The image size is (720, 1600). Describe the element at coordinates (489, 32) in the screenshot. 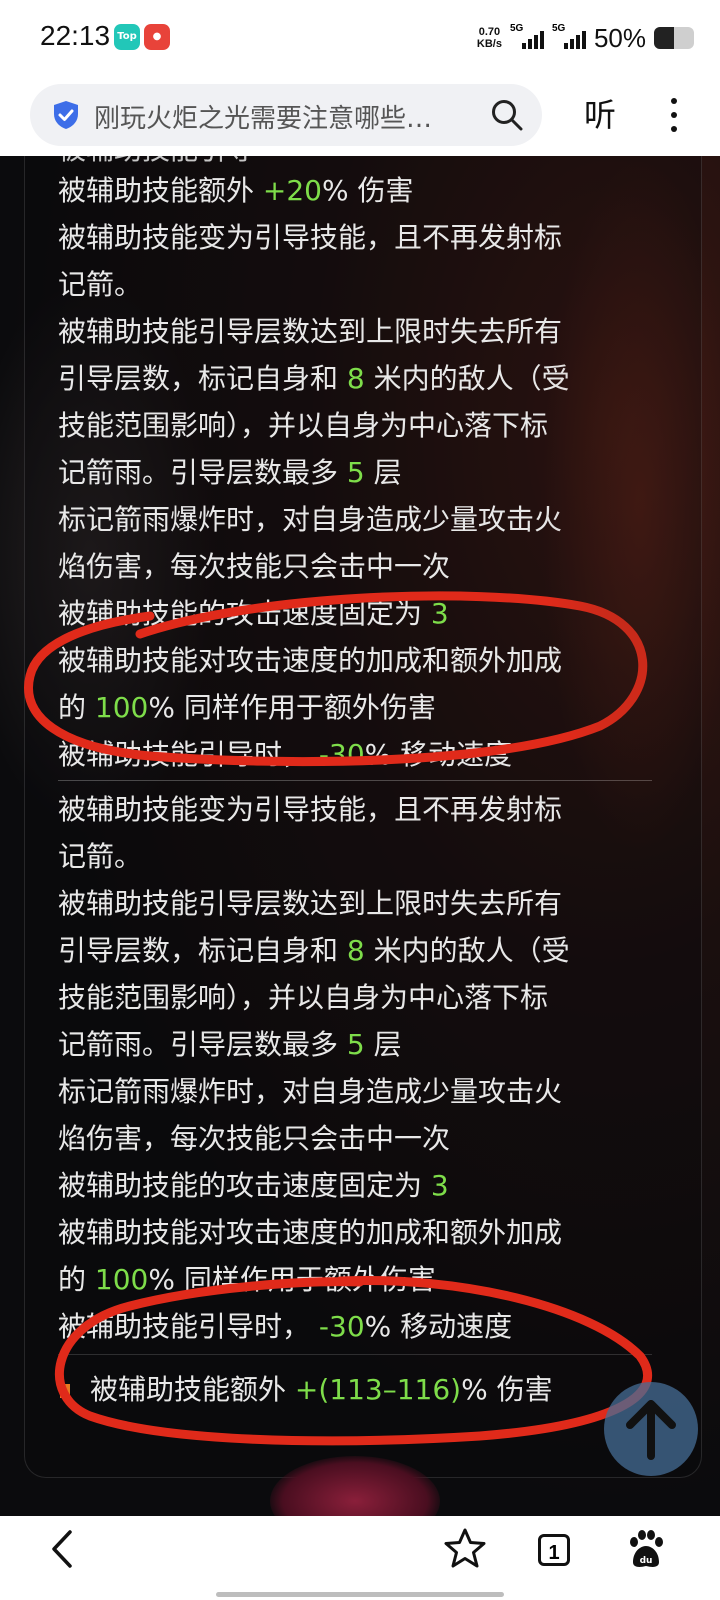

I see `network-speed-value: 0.70` at that location.